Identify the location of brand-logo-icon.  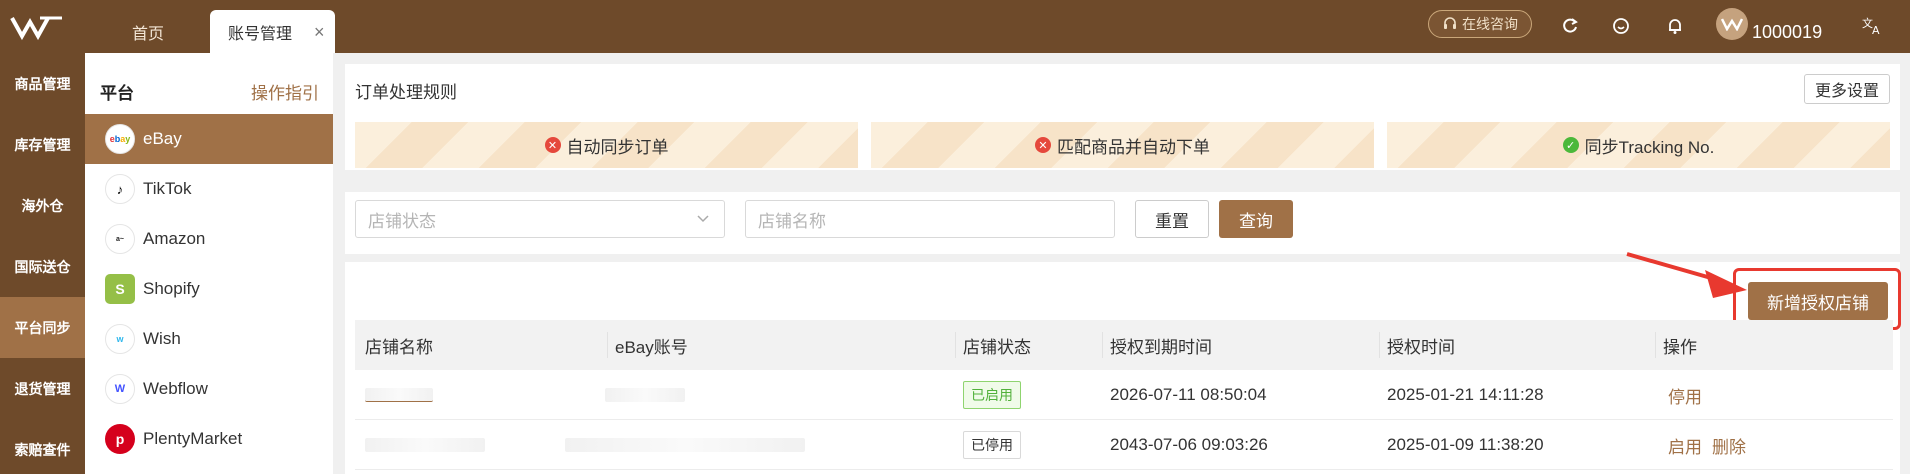
(37, 27).